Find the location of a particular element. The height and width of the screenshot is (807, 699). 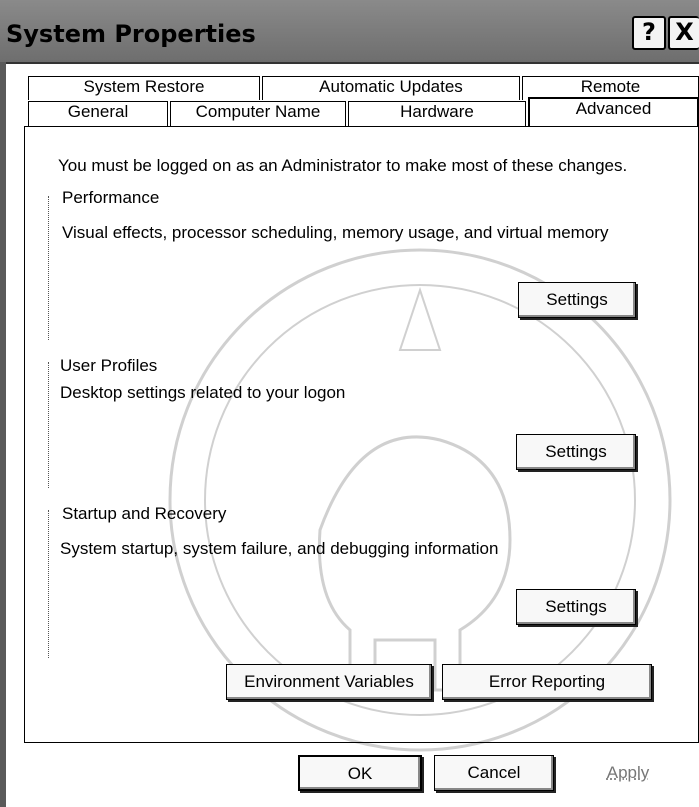

ok-button: OK is located at coordinates (360, 773).